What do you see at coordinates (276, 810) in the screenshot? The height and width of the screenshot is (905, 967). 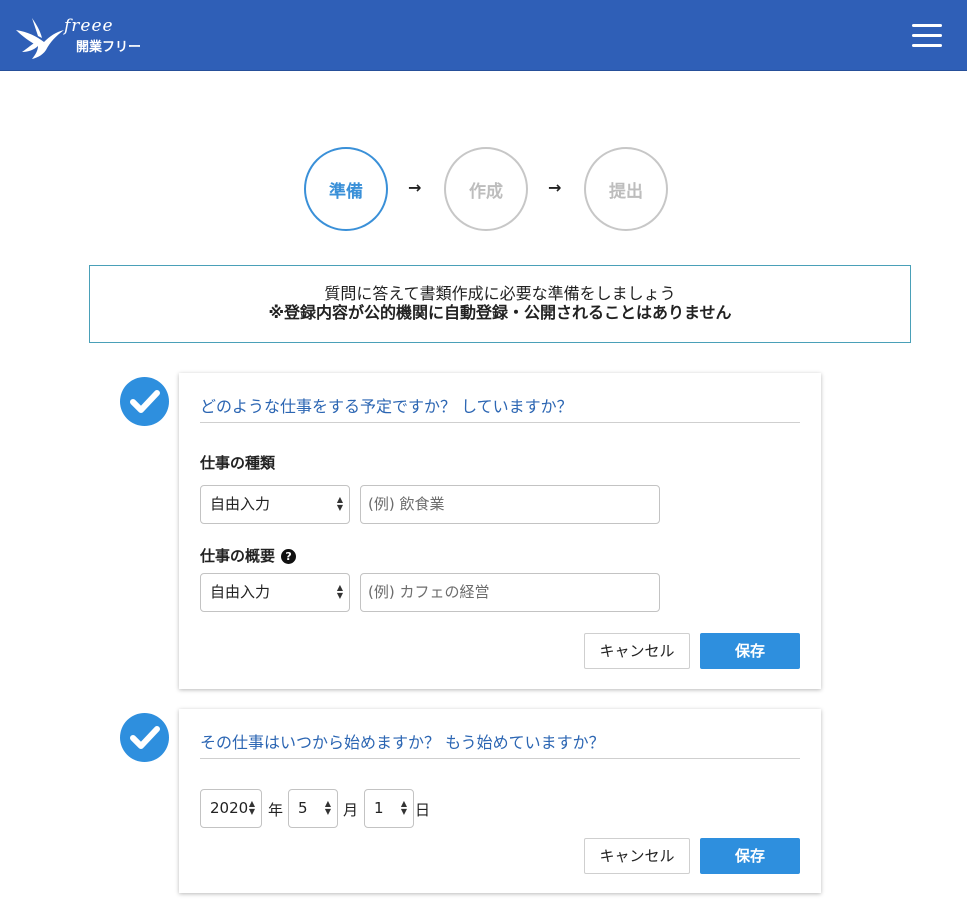 I see `year-unit-label: 年` at bounding box center [276, 810].